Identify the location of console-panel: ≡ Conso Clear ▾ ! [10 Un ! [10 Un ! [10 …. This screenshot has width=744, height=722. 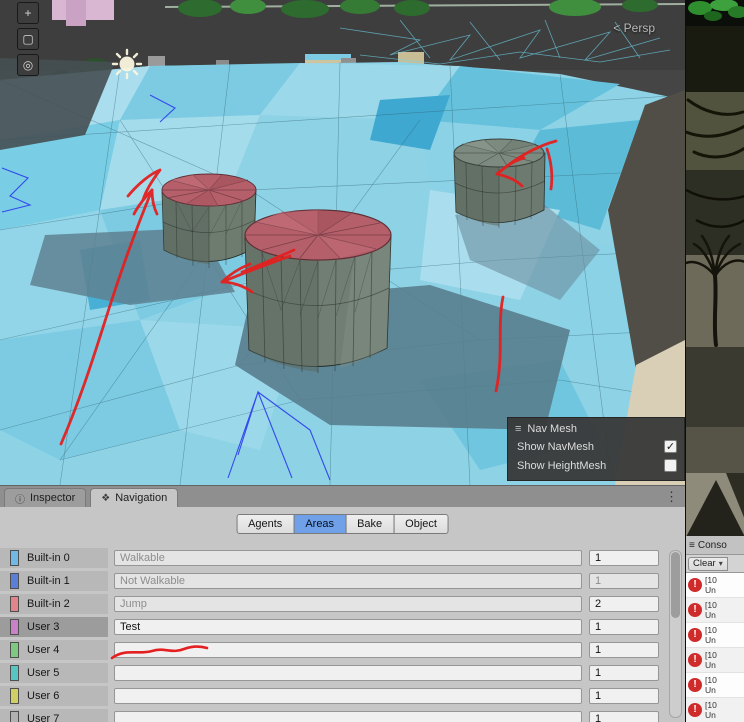
(715, 629).